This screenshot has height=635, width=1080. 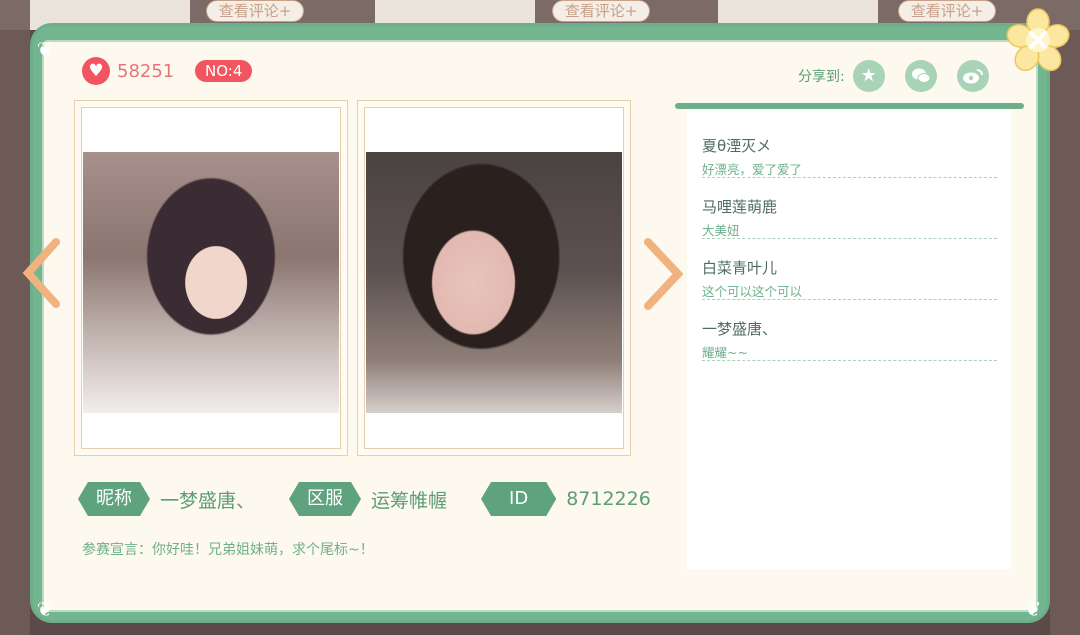 I want to click on qzone-icon: ★, so click(x=868, y=76).